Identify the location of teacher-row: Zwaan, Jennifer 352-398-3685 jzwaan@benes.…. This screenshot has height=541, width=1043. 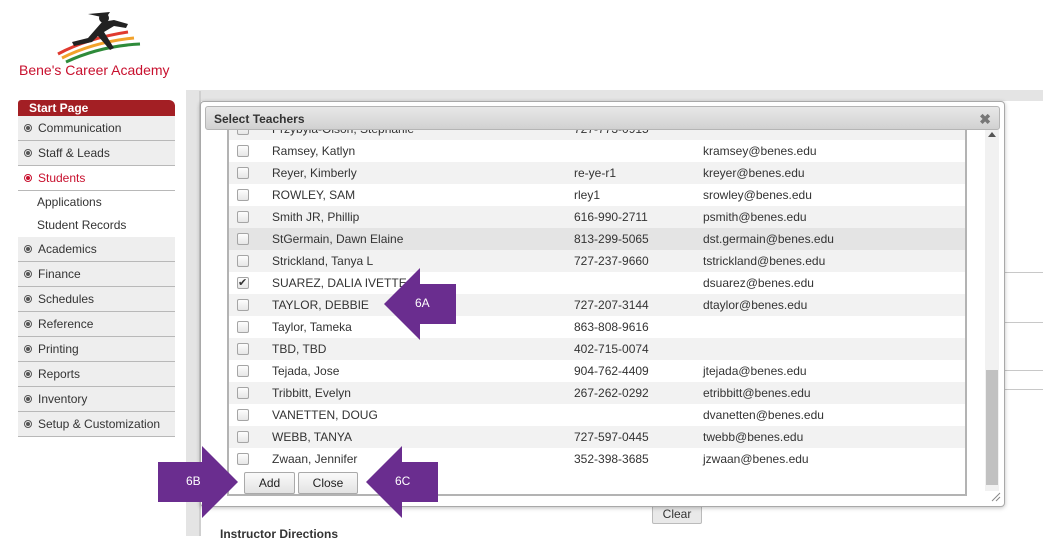
(597, 459).